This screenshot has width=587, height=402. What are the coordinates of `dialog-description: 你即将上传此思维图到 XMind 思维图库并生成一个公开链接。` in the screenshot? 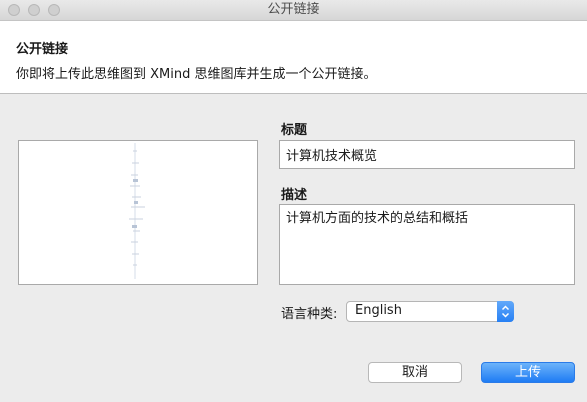 It's located at (196, 74).